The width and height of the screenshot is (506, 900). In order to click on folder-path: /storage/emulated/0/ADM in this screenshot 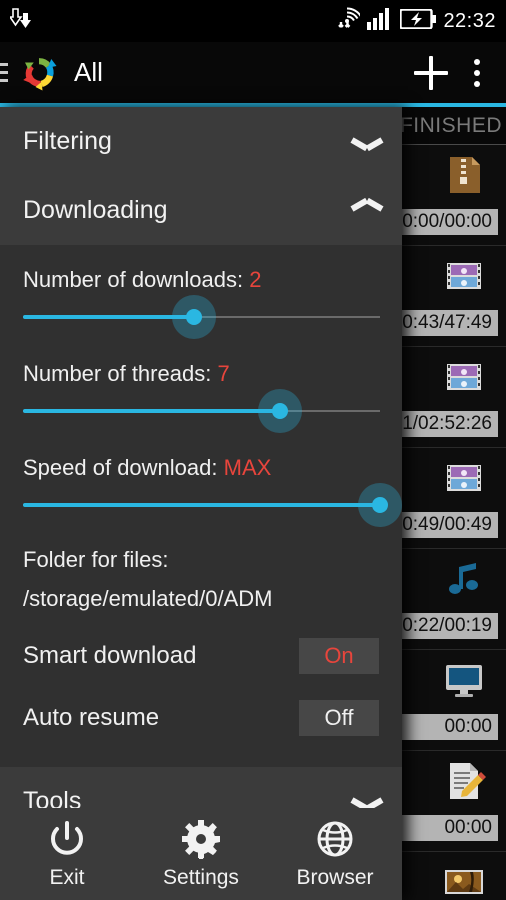, I will do `click(148, 598)`.